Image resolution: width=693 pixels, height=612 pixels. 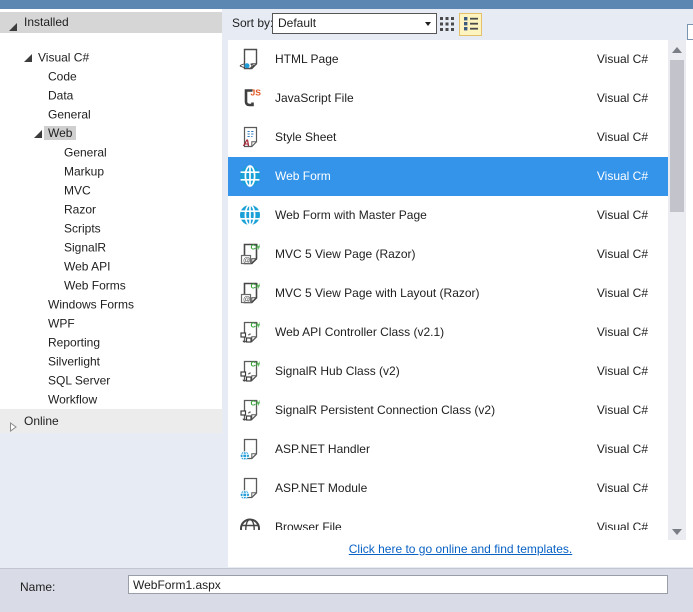 What do you see at coordinates (250, 59) in the screenshot?
I see `html-page-icon: < >` at bounding box center [250, 59].